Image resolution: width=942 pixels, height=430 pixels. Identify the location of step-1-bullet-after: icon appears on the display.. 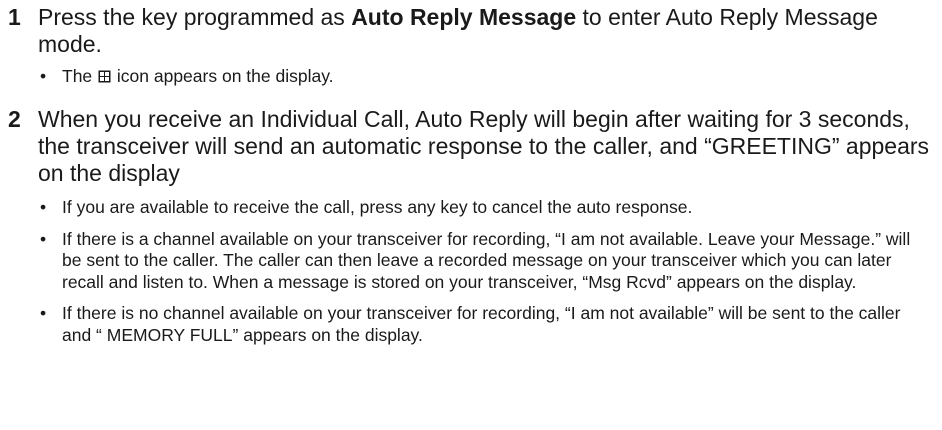
(223, 76).